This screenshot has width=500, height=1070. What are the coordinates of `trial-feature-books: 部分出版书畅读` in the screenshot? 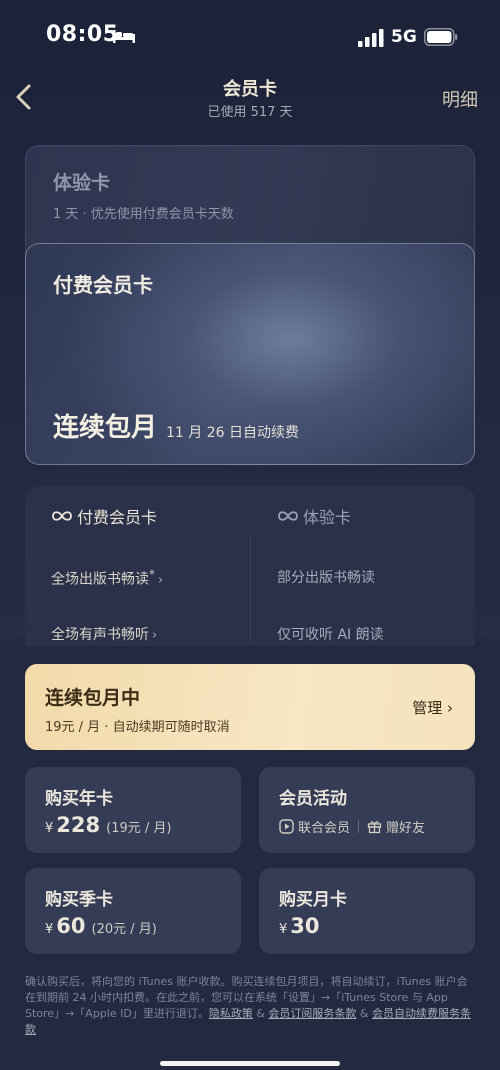 It's located at (326, 578).